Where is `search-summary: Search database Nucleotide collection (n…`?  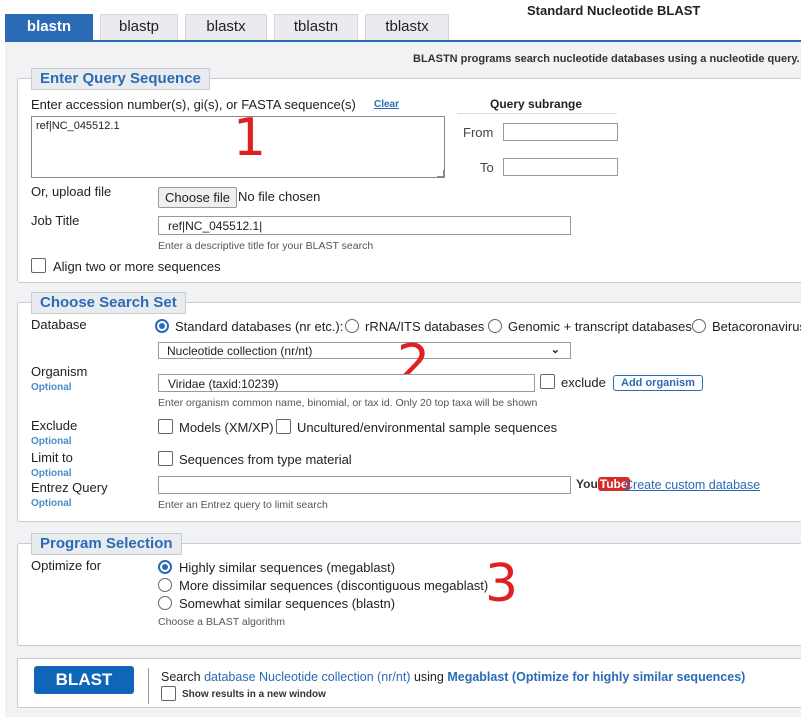
search-summary: Search database Nucleotide collection (n… is located at coordinates (453, 677).